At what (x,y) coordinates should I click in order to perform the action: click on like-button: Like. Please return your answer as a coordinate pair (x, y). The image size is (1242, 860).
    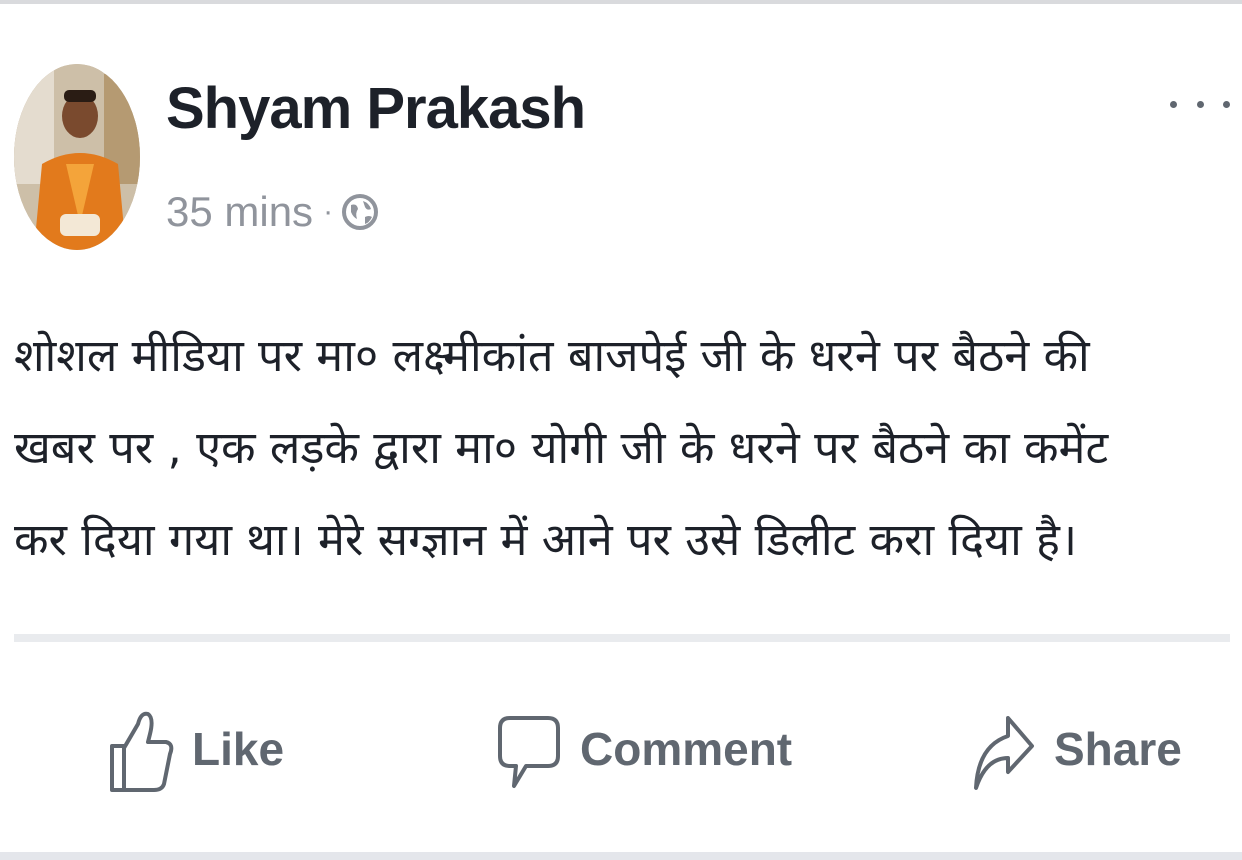
    Looking at the image, I should click on (196, 749).